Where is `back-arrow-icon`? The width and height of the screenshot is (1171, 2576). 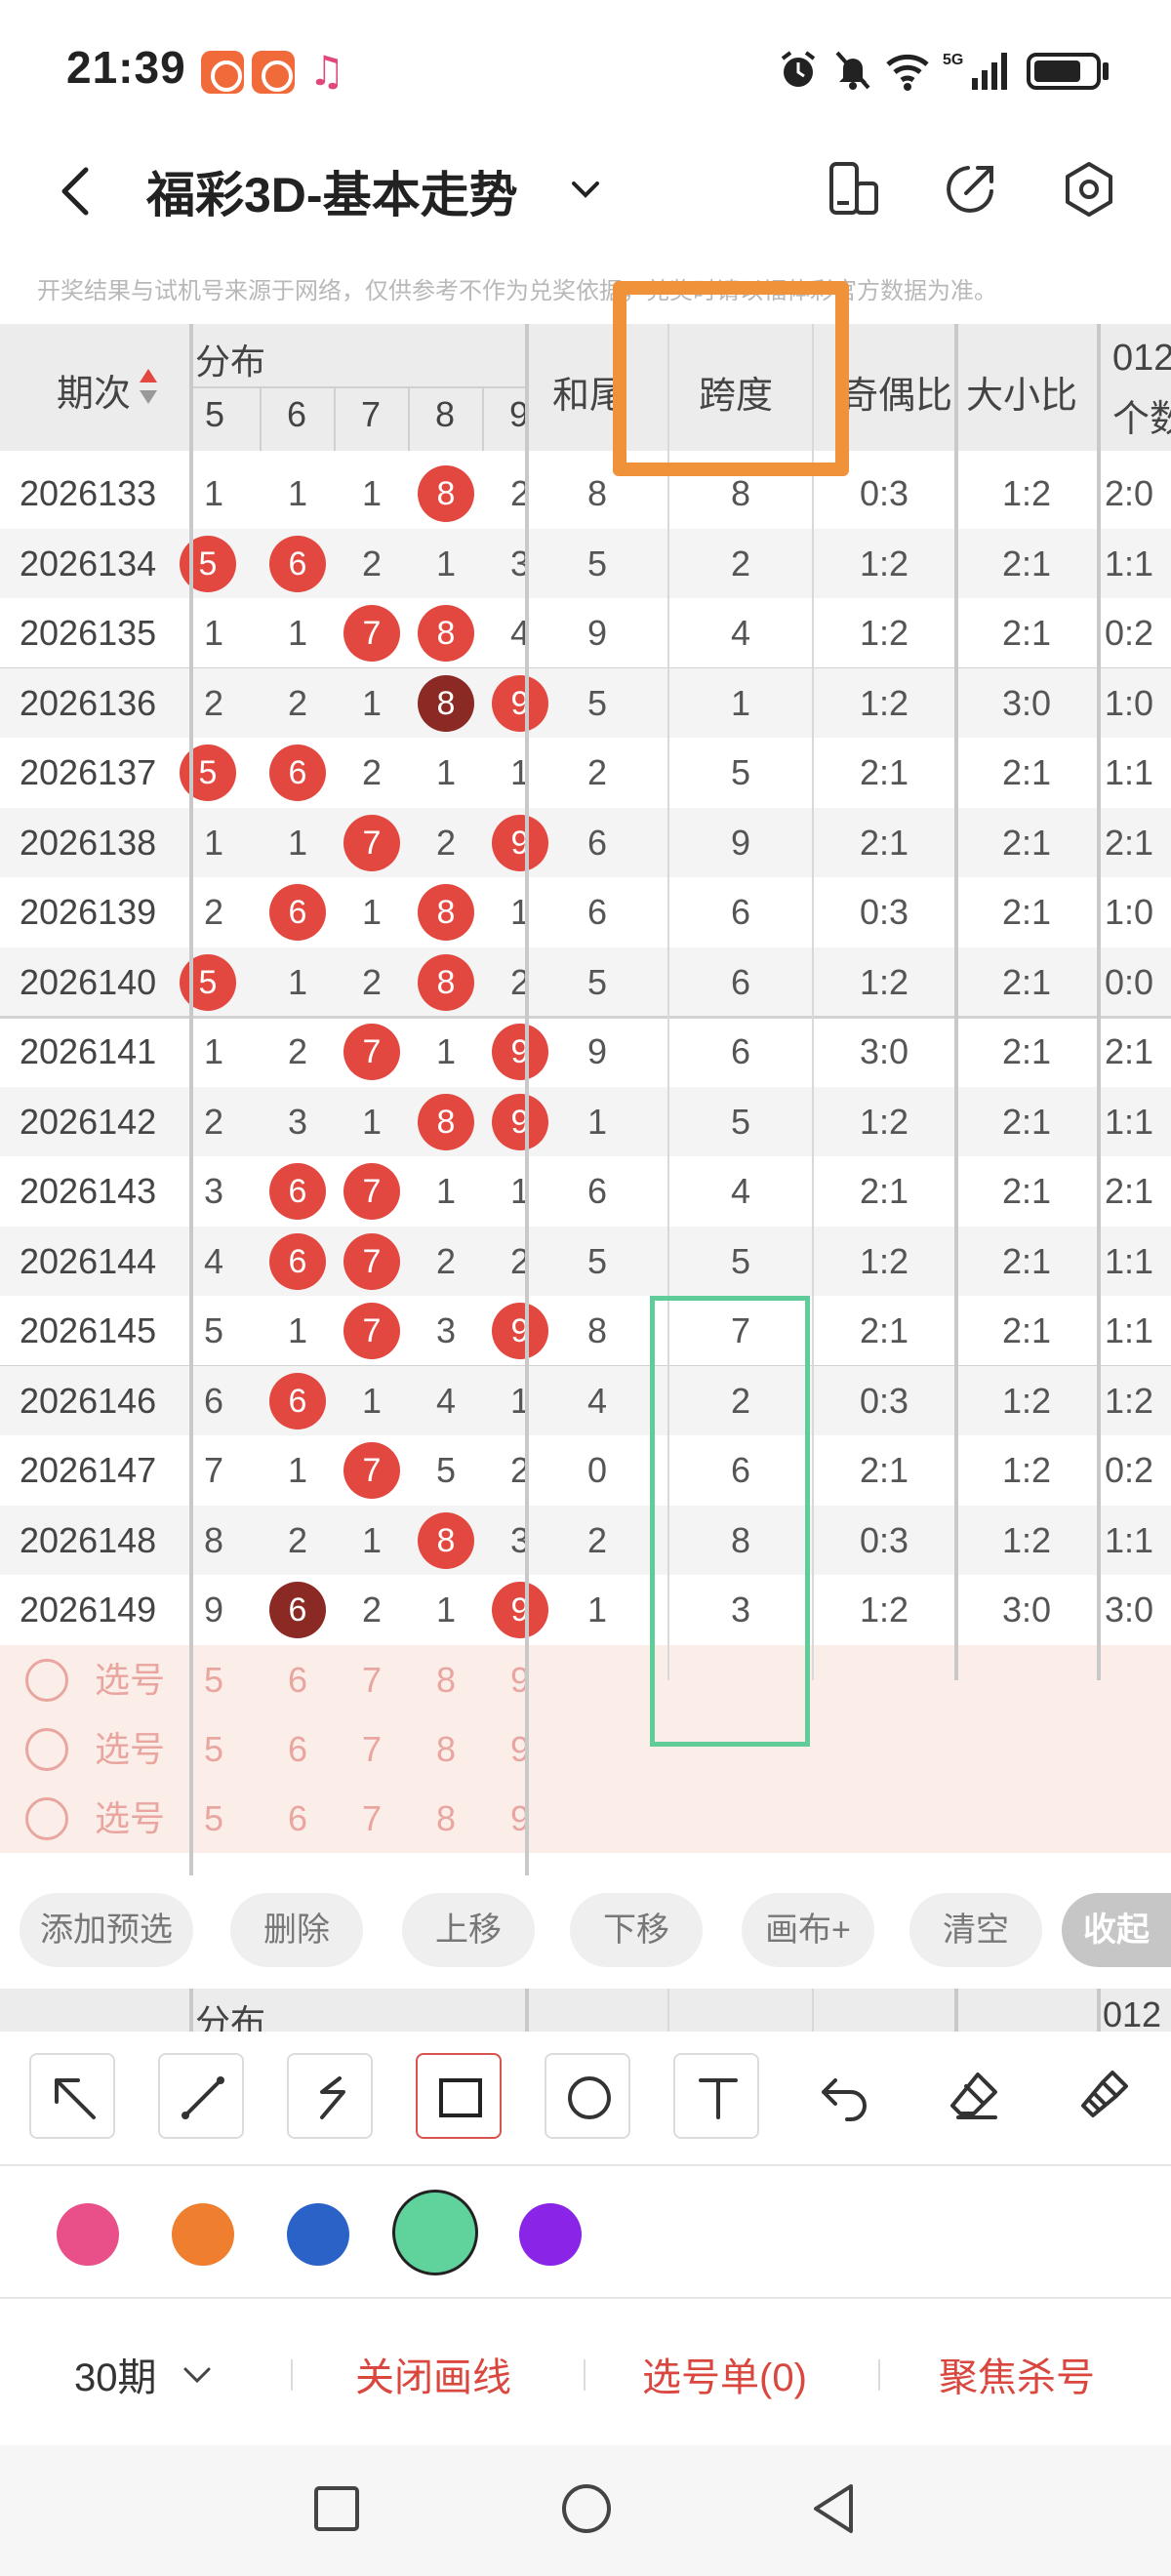
back-arrow-icon is located at coordinates (78, 191).